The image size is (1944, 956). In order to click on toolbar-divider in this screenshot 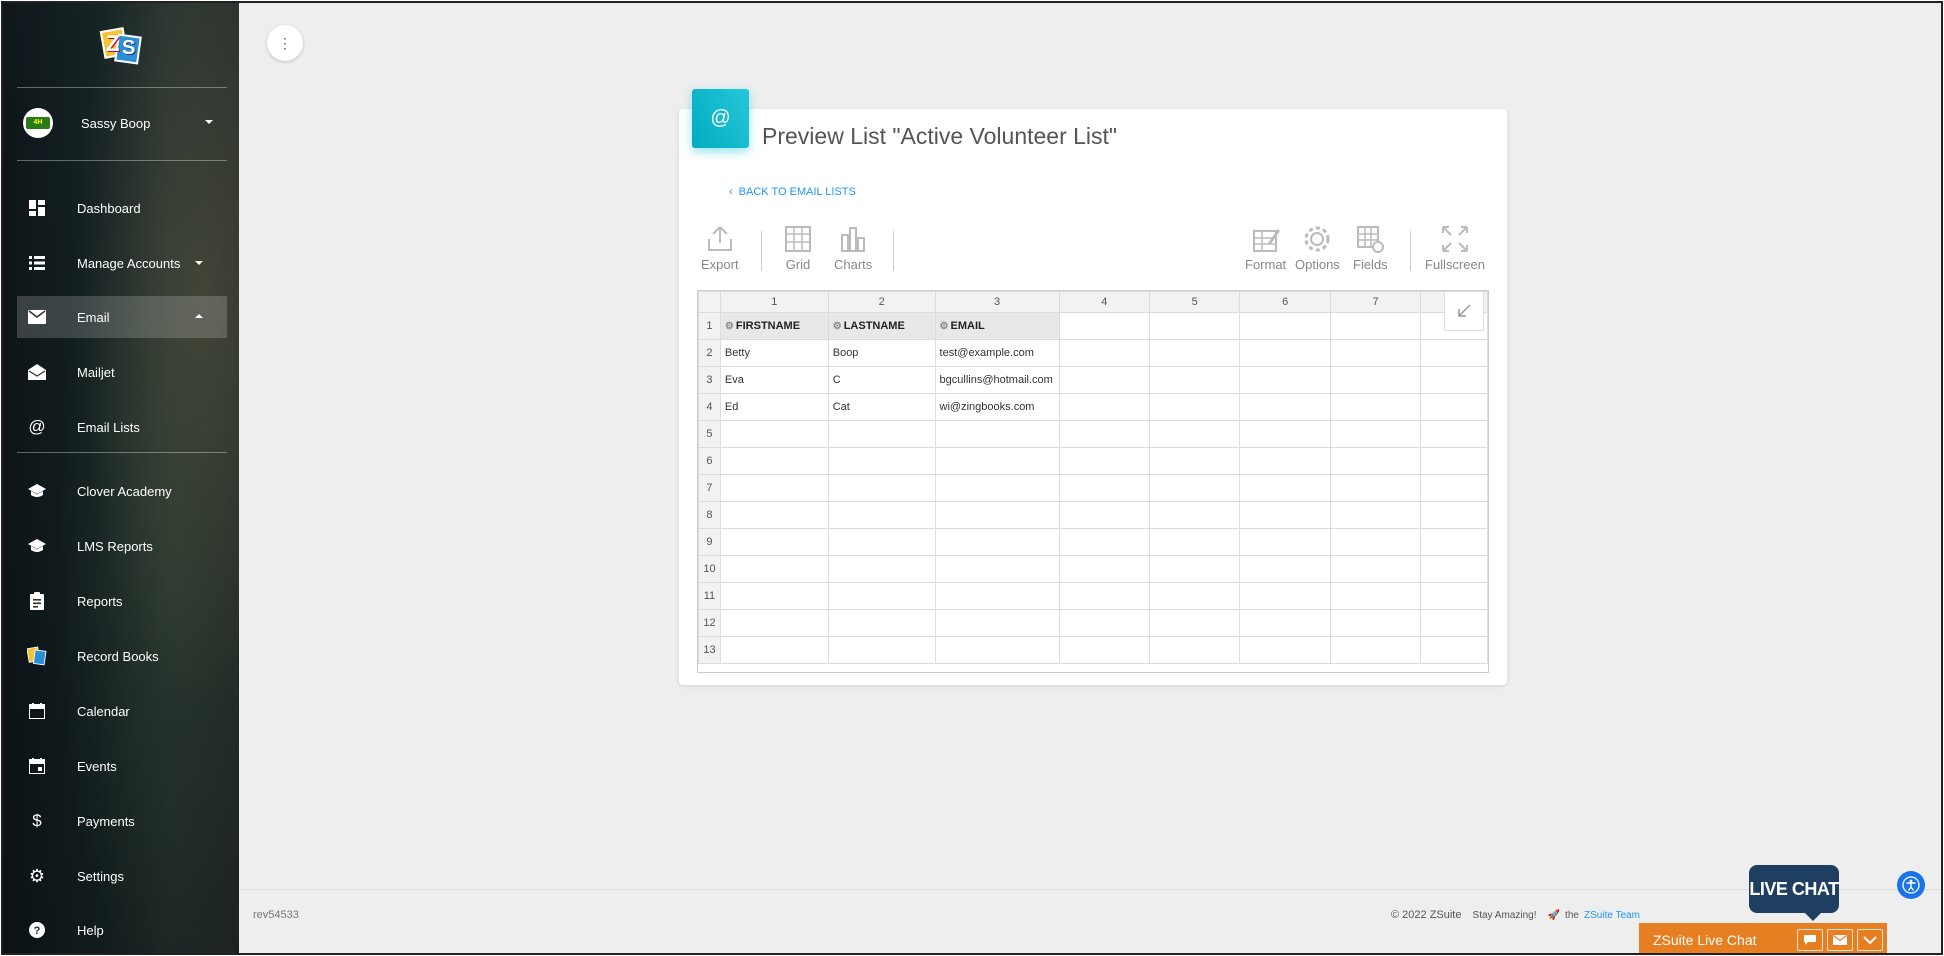, I will do `click(761, 251)`.